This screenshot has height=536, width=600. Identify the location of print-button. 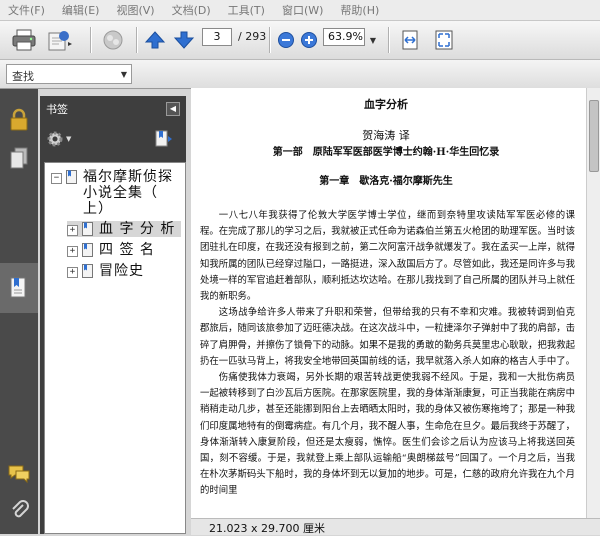
(24, 40).